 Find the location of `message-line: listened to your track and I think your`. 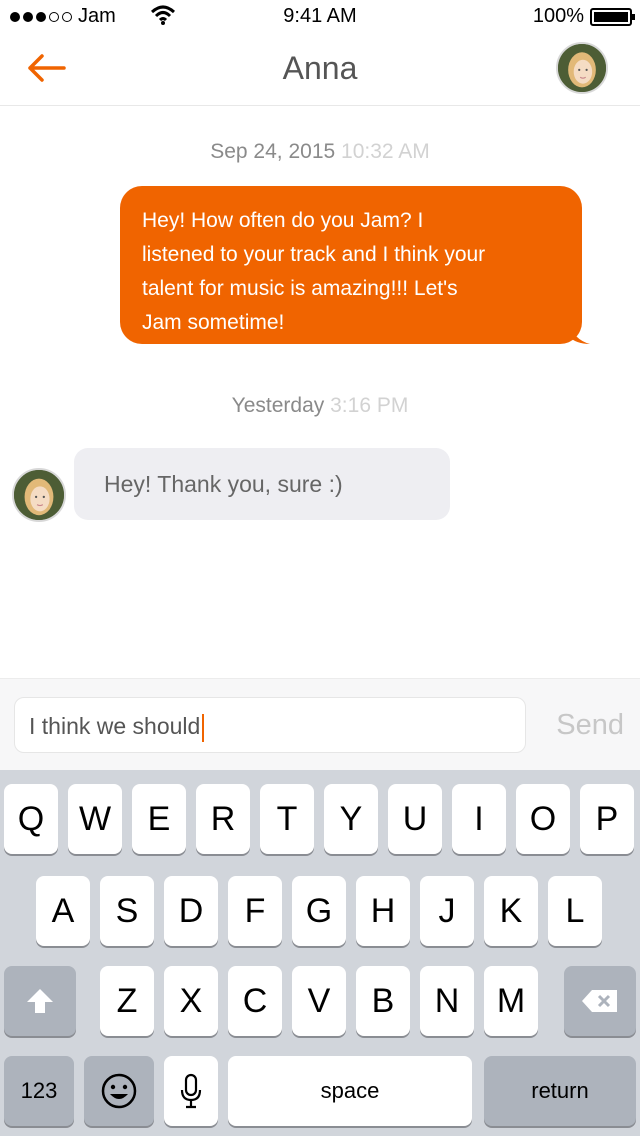

message-line: listened to your track and I think your is located at coordinates (314, 254).